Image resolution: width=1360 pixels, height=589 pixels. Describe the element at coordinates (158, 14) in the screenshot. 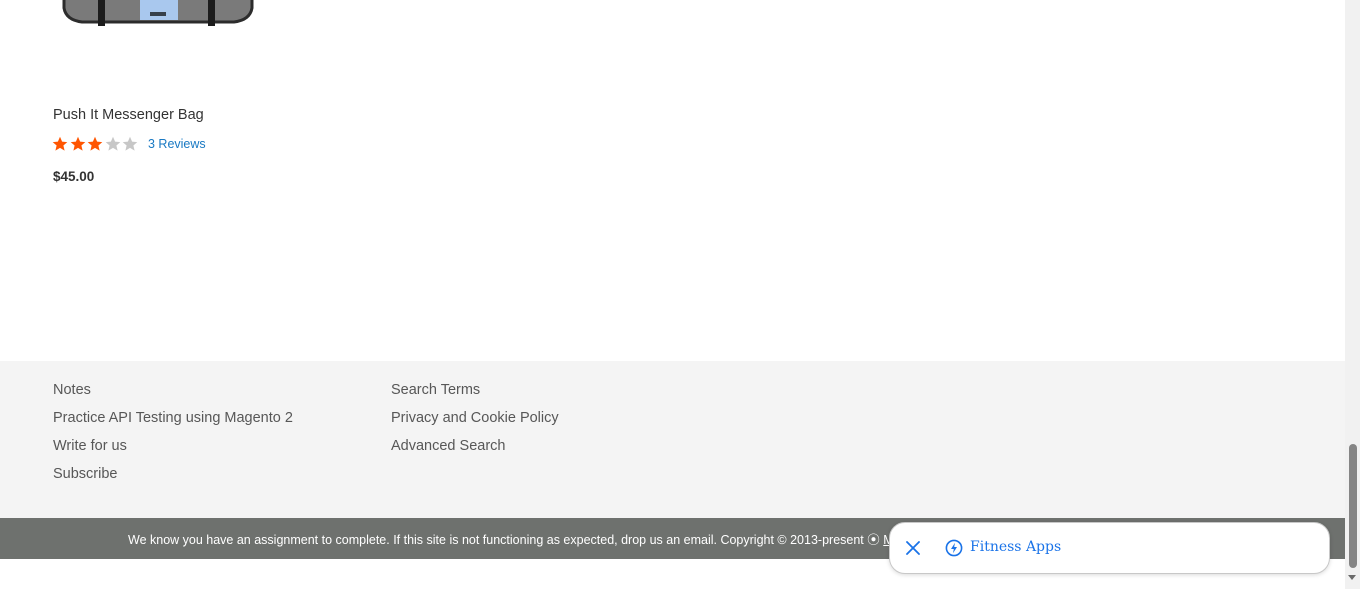

I see `product-image` at that location.